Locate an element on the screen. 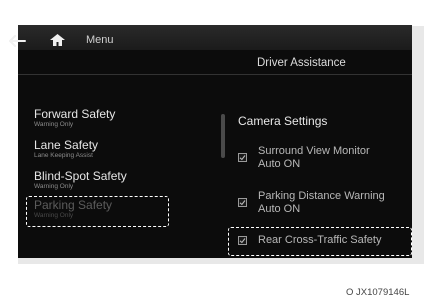 The height and width of the screenshot is (305, 443). option-label: Surround View Monitor is located at coordinates (314, 151).